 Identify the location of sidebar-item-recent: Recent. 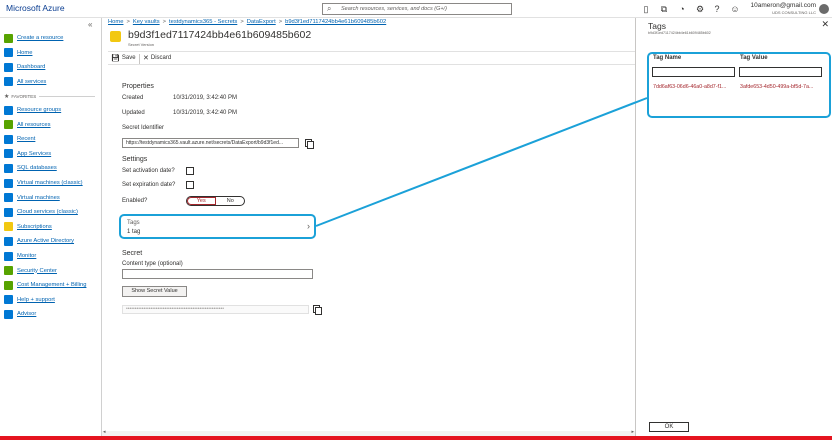
(52, 139).